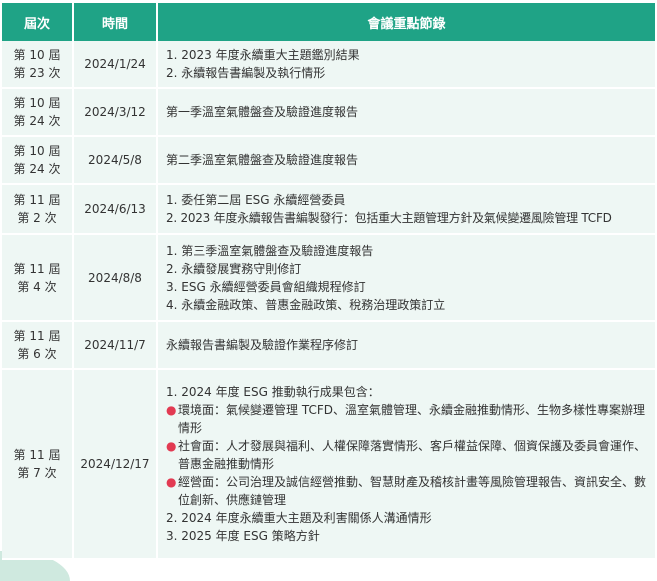 Image resolution: width=657 pixels, height=581 pixels. I want to click on table-row: 第 10 屆第 24 次 2024/3/12 第一季溫室氣體盤查及驗證進度報告, so click(328, 113).